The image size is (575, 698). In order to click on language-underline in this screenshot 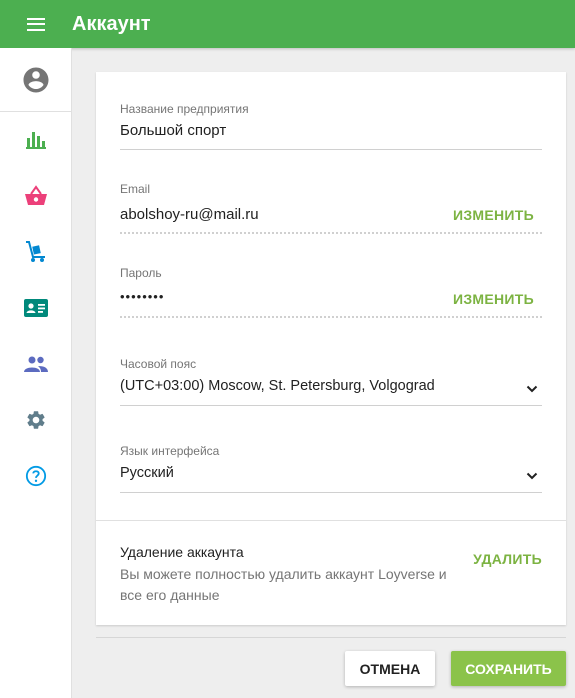, I will do `click(331, 492)`.